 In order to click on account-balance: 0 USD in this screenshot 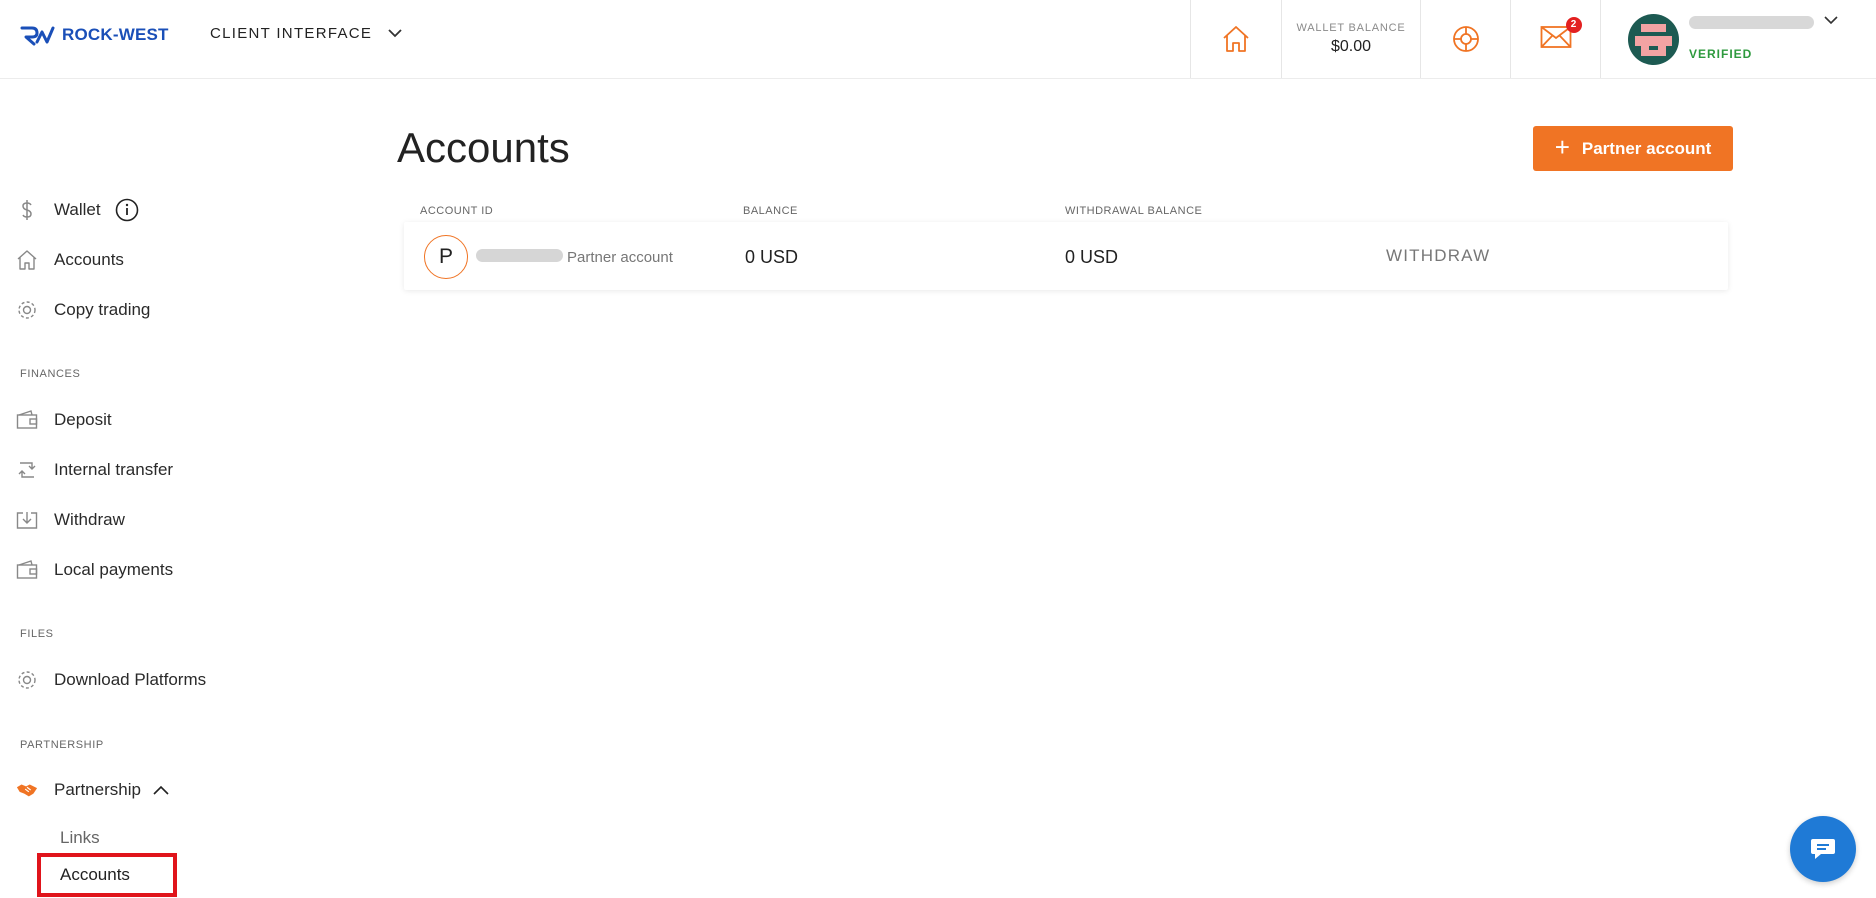, I will do `click(772, 257)`.